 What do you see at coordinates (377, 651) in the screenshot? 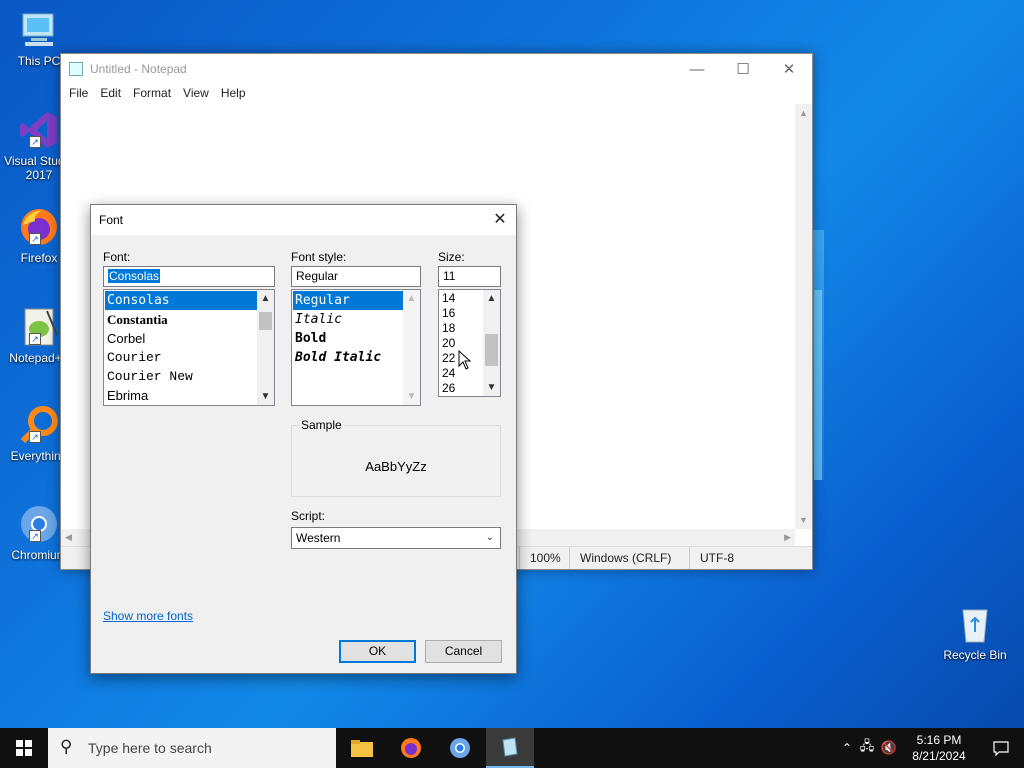
I see `ok-button: OK` at bounding box center [377, 651].